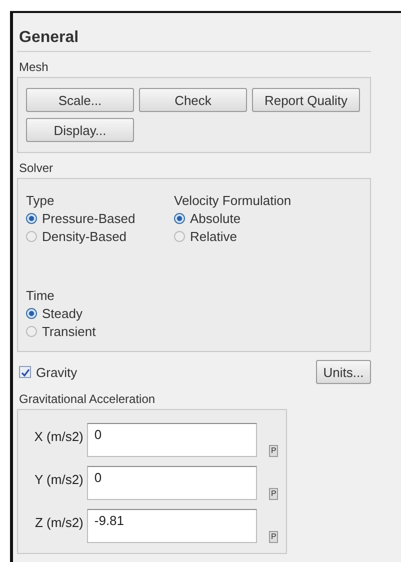 This screenshot has height=562, width=401. I want to click on group-label: Velocity Formulation, so click(233, 200).